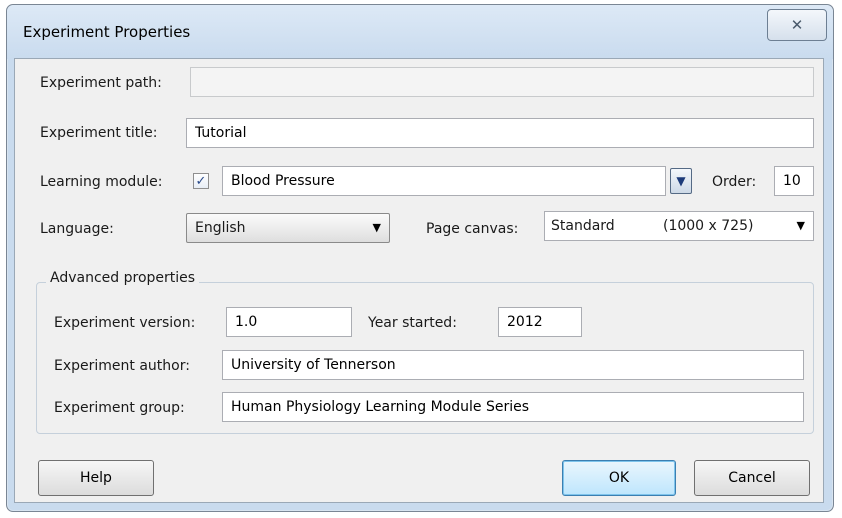 The image size is (842, 518). I want to click on year-started-field, so click(540, 322).